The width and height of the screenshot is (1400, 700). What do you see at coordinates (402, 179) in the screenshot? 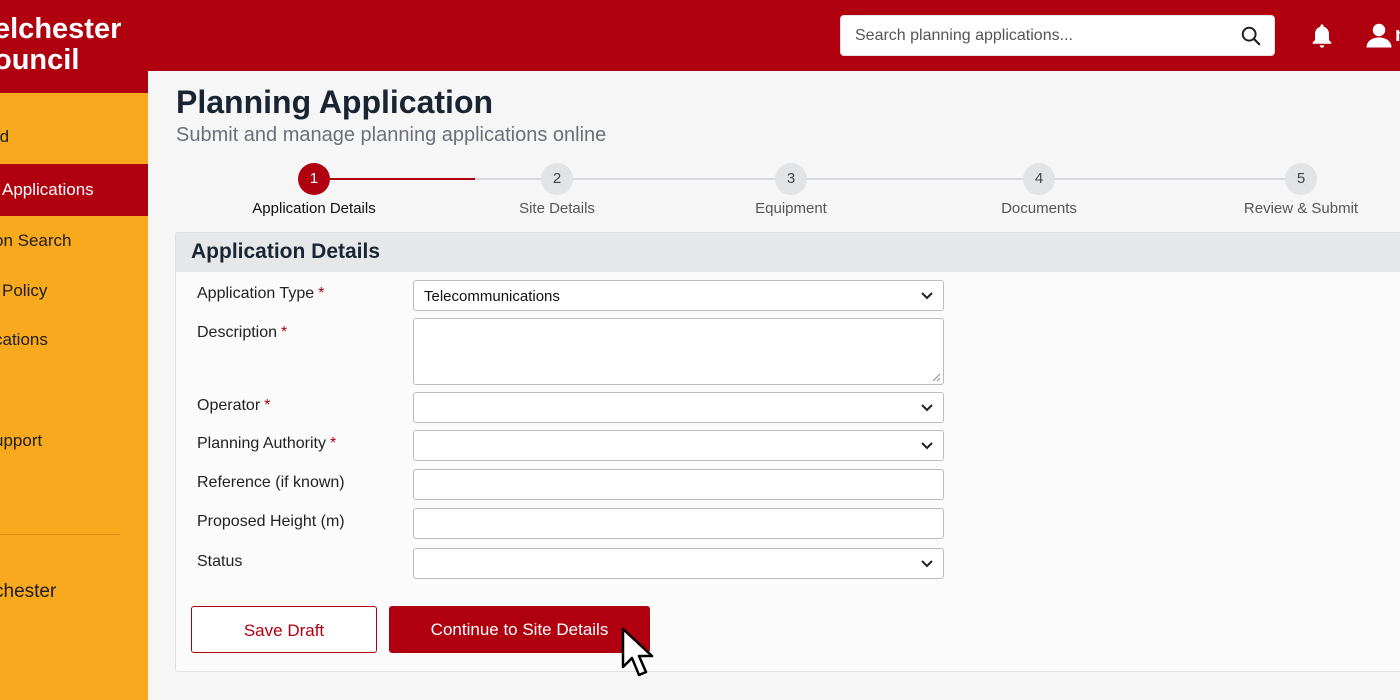
I see `step-connector-progress` at bounding box center [402, 179].